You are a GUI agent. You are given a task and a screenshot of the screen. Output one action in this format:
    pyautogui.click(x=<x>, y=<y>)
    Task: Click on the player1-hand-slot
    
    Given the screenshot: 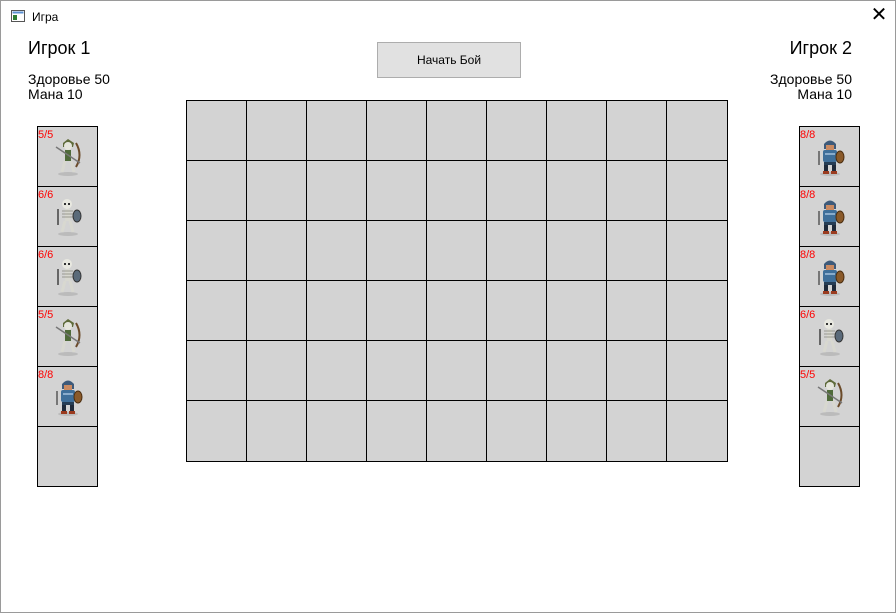 What is the action you would take?
    pyautogui.click(x=67, y=456)
    